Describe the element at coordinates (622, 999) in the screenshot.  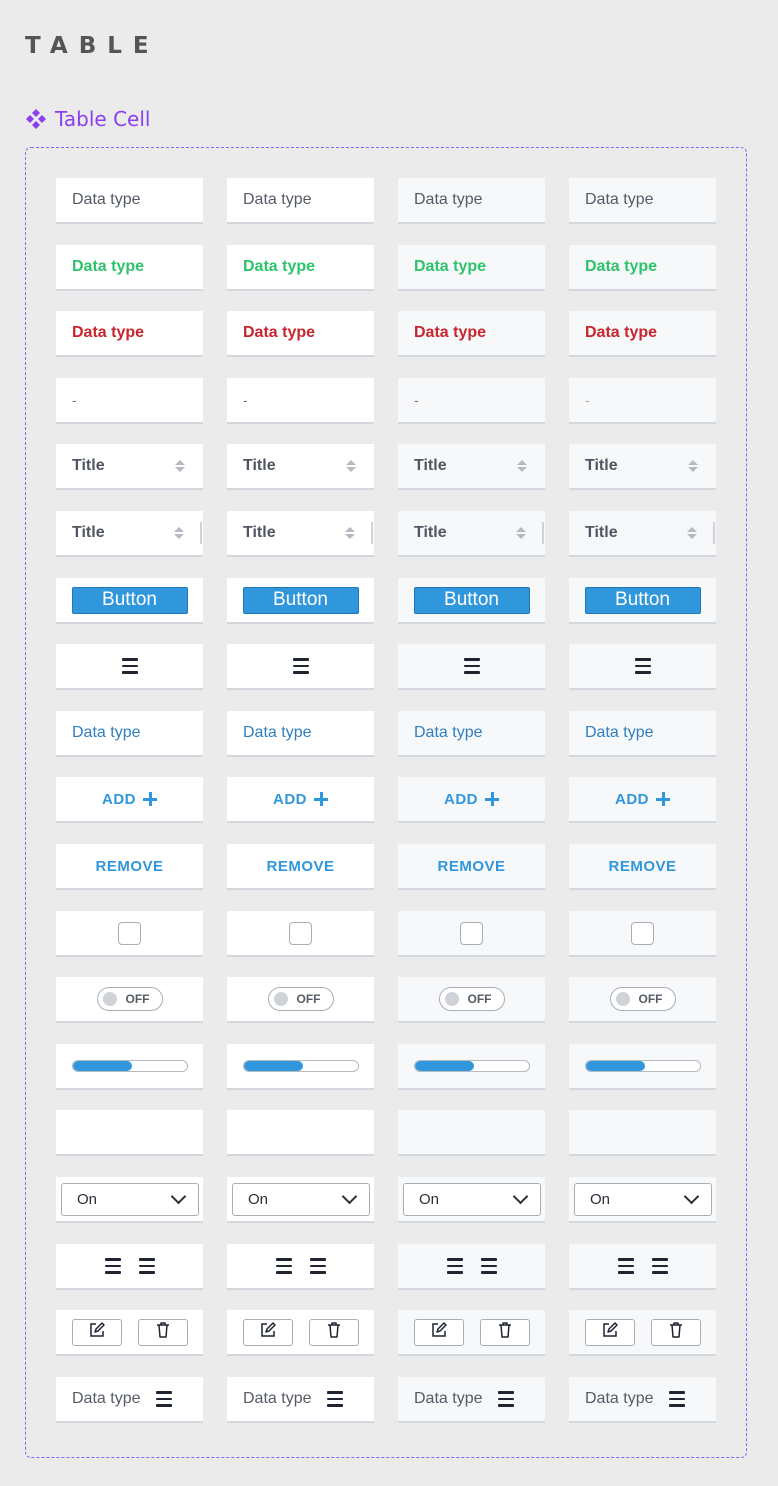
I see `toggle-knob` at that location.